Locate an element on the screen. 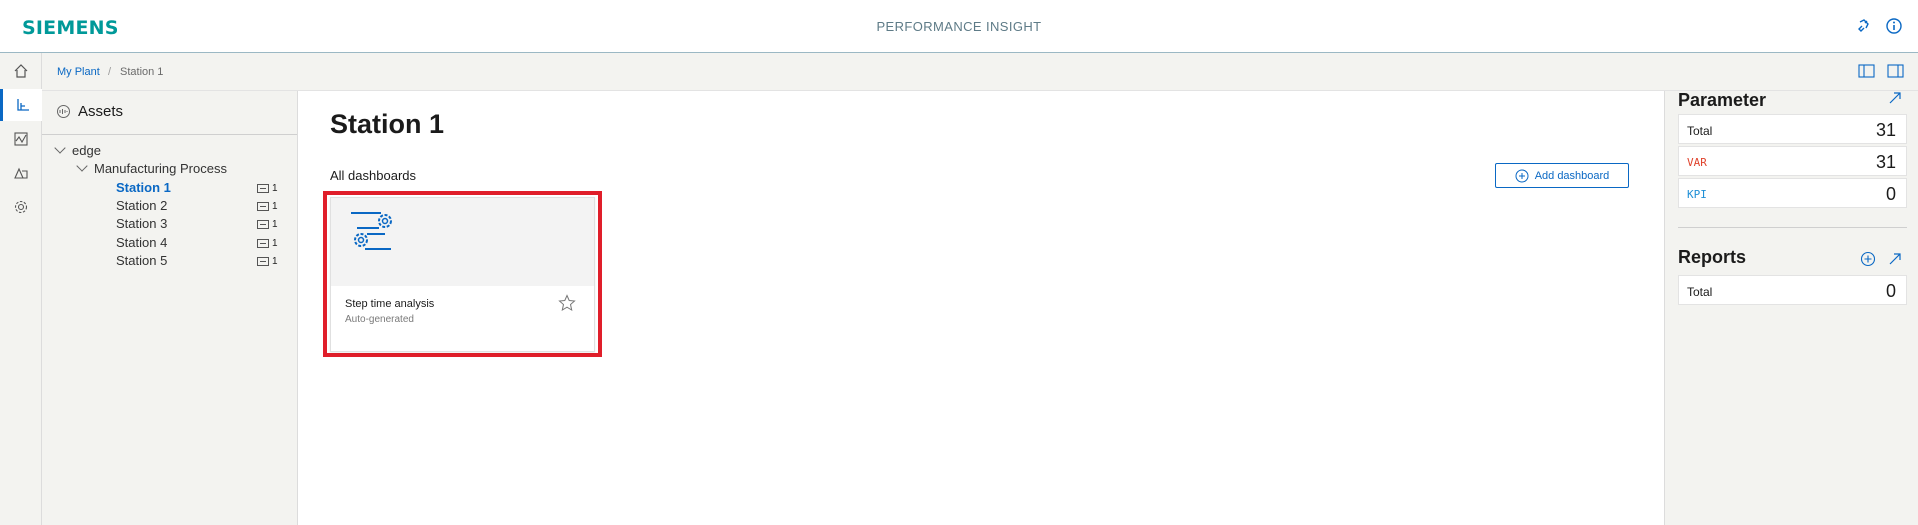  card-subtitle: Auto-generated is located at coordinates (379, 319).